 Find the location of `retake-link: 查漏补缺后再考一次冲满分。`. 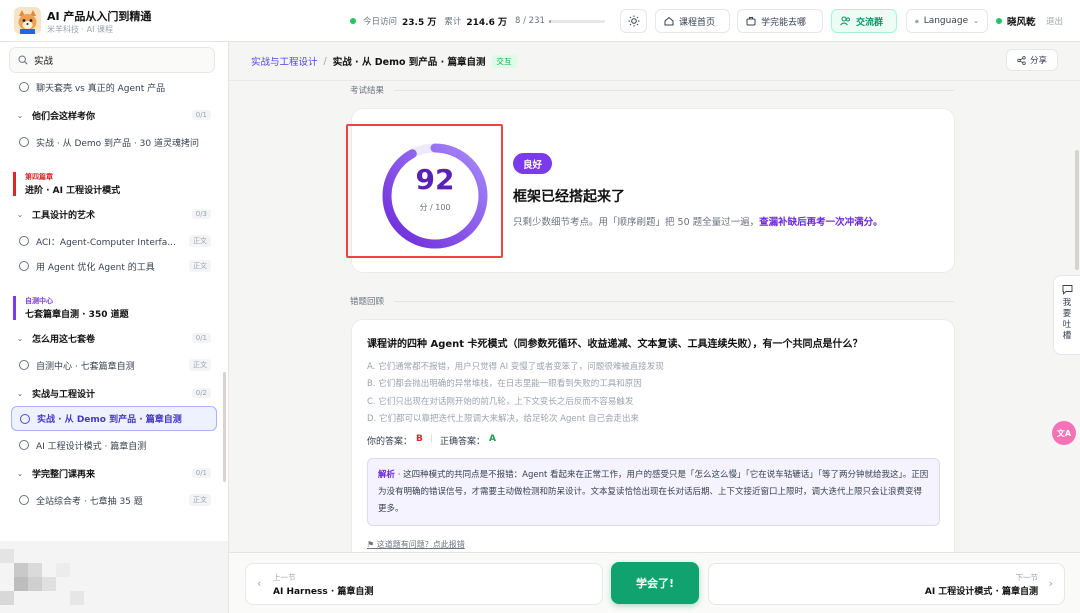

retake-link: 查漏补缺后再考一次冲满分。 is located at coordinates (821, 222).